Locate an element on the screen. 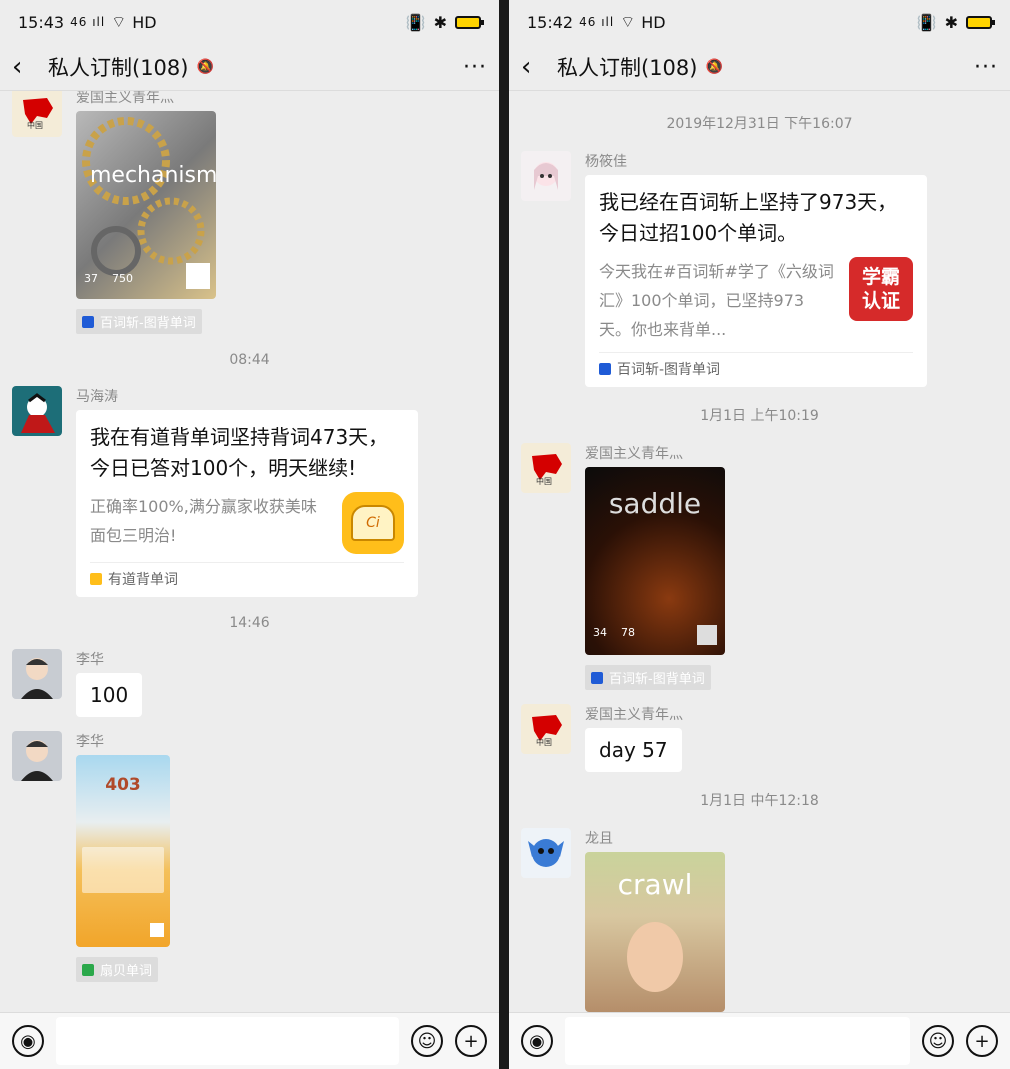 This screenshot has height=1069, width=1010. youdao-small-icon is located at coordinates (96, 579).